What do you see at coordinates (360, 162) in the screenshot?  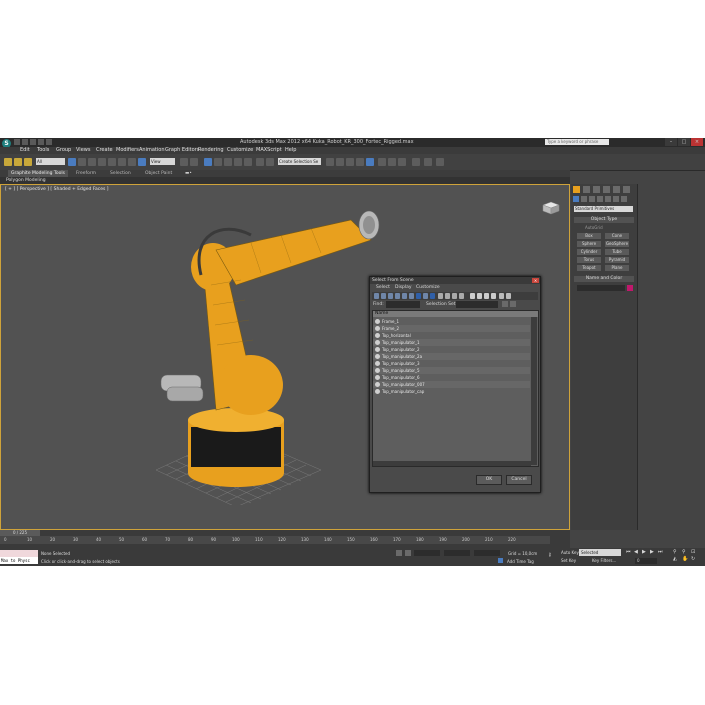 I see `schematic-view-icon` at bounding box center [360, 162].